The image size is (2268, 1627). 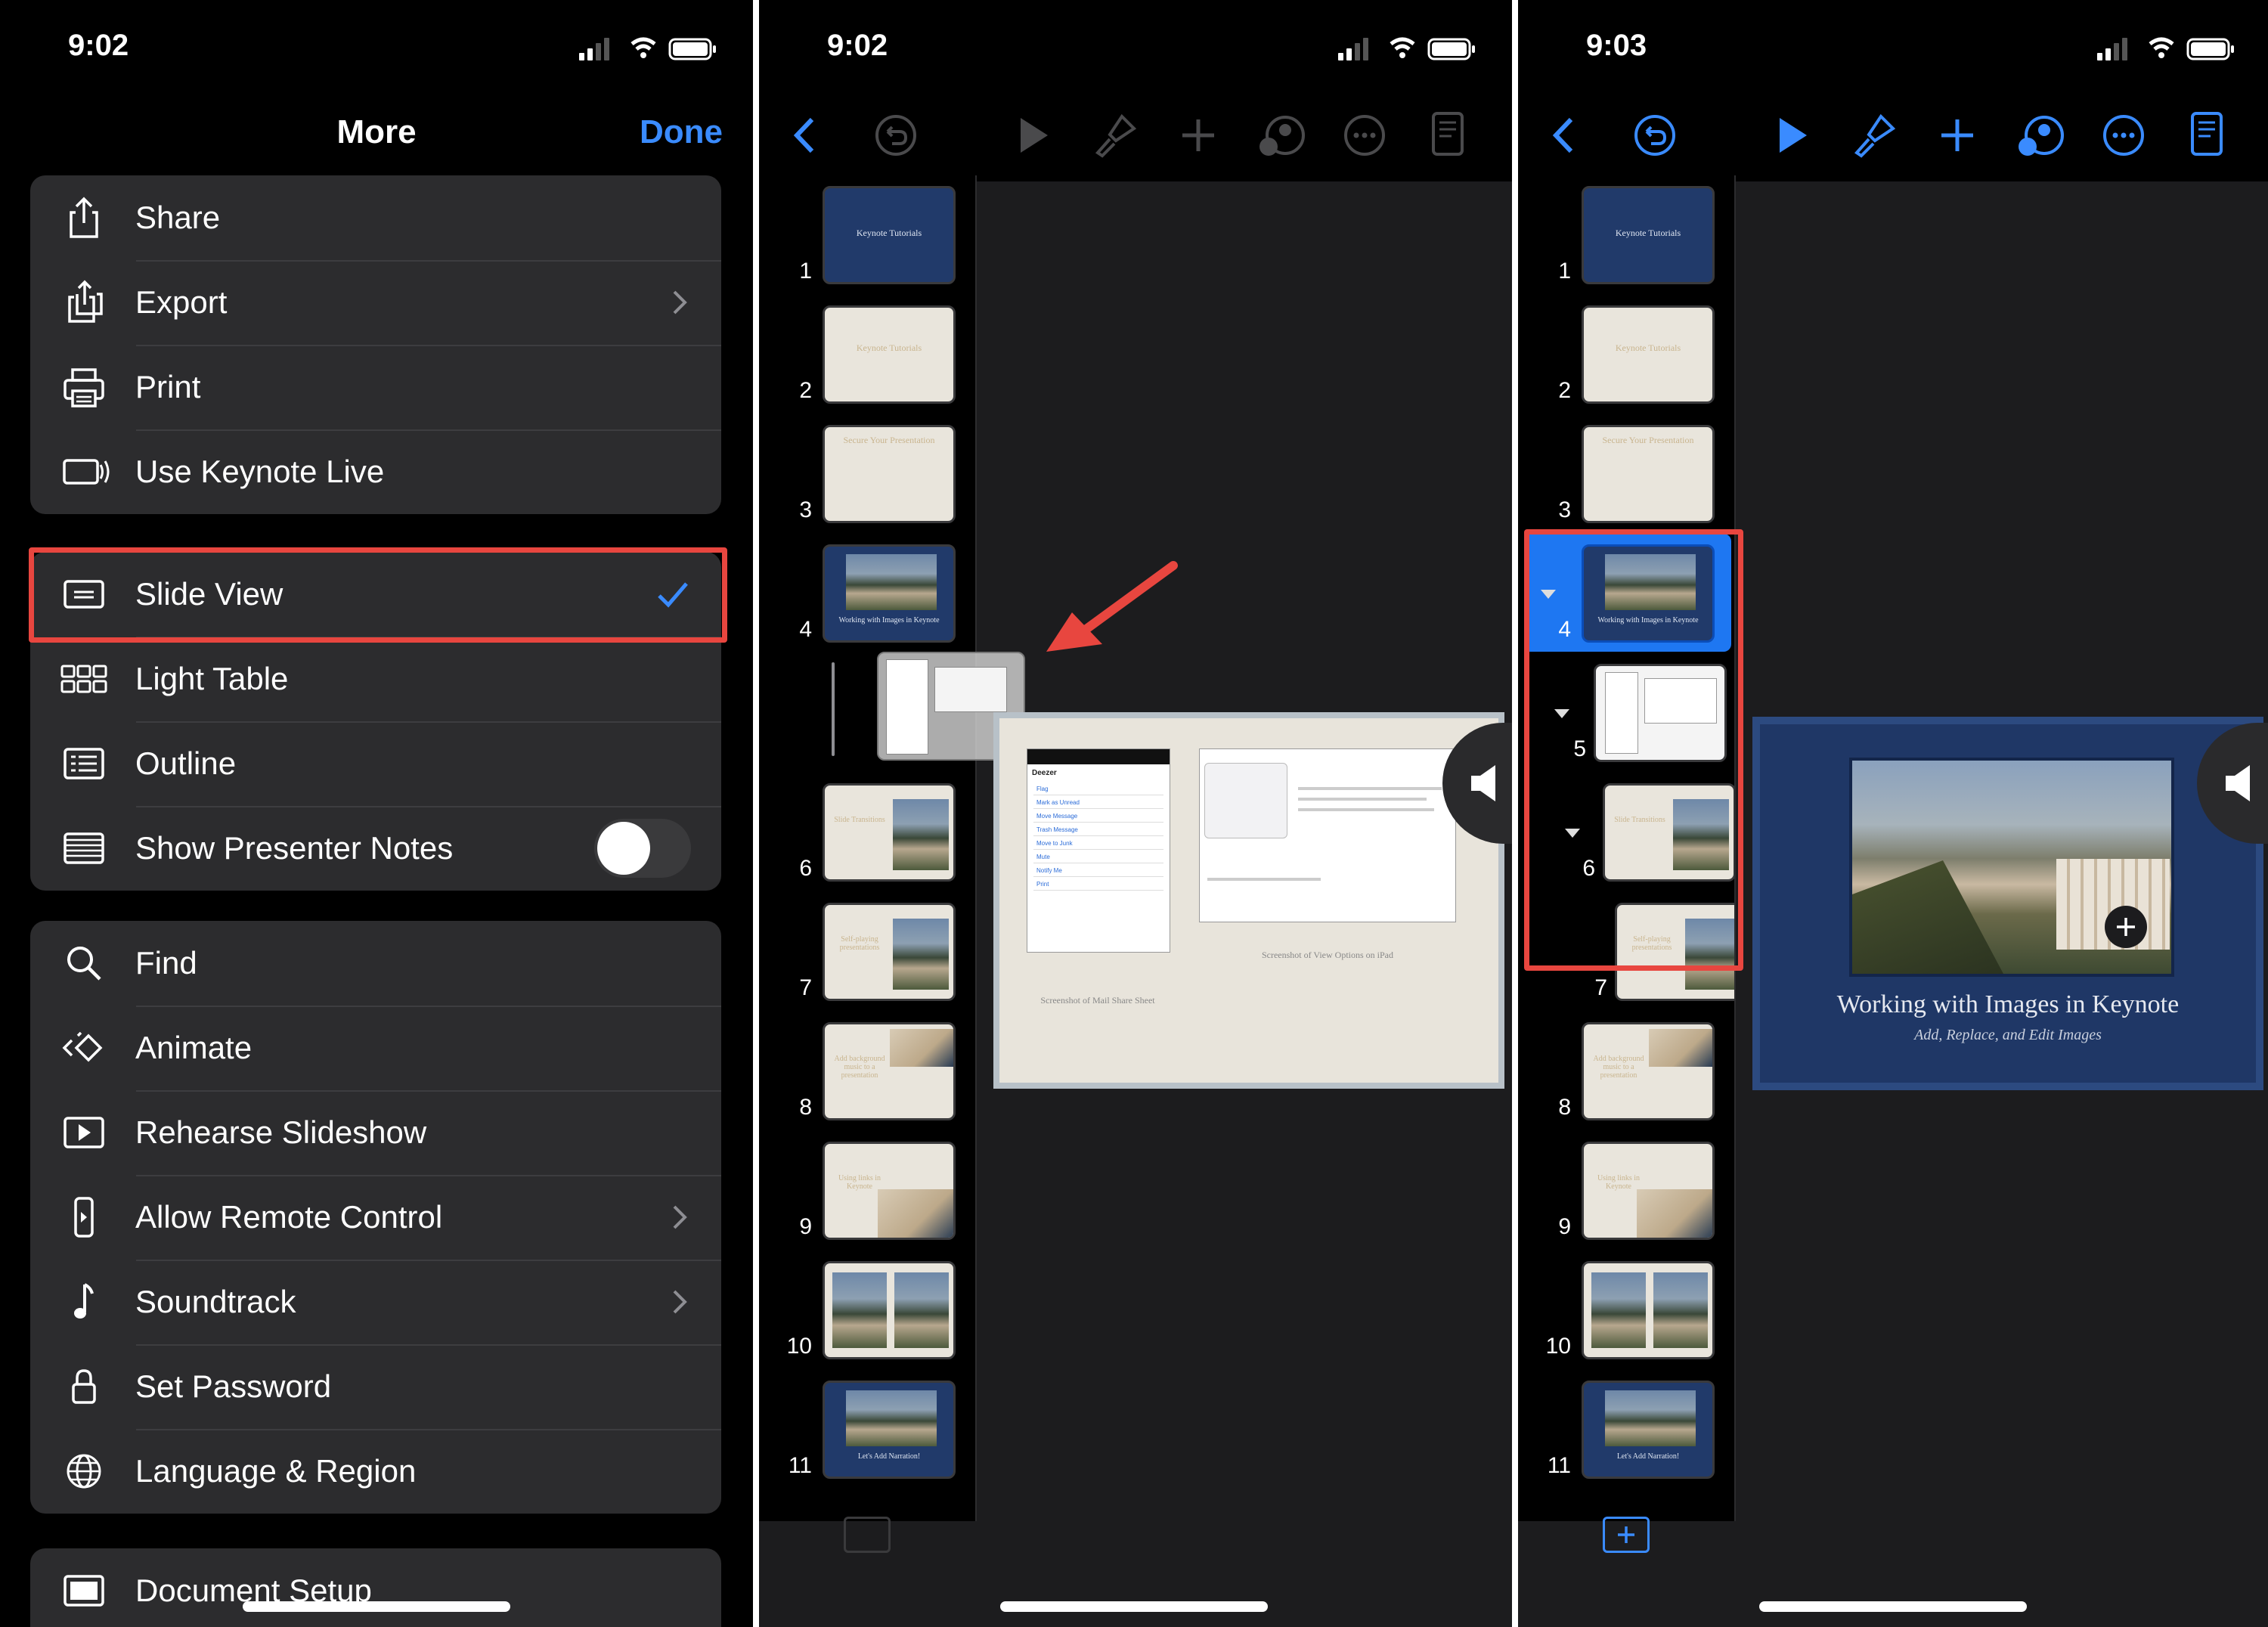 What do you see at coordinates (375, 302) in the screenshot?
I see `menu-item-export: Export` at bounding box center [375, 302].